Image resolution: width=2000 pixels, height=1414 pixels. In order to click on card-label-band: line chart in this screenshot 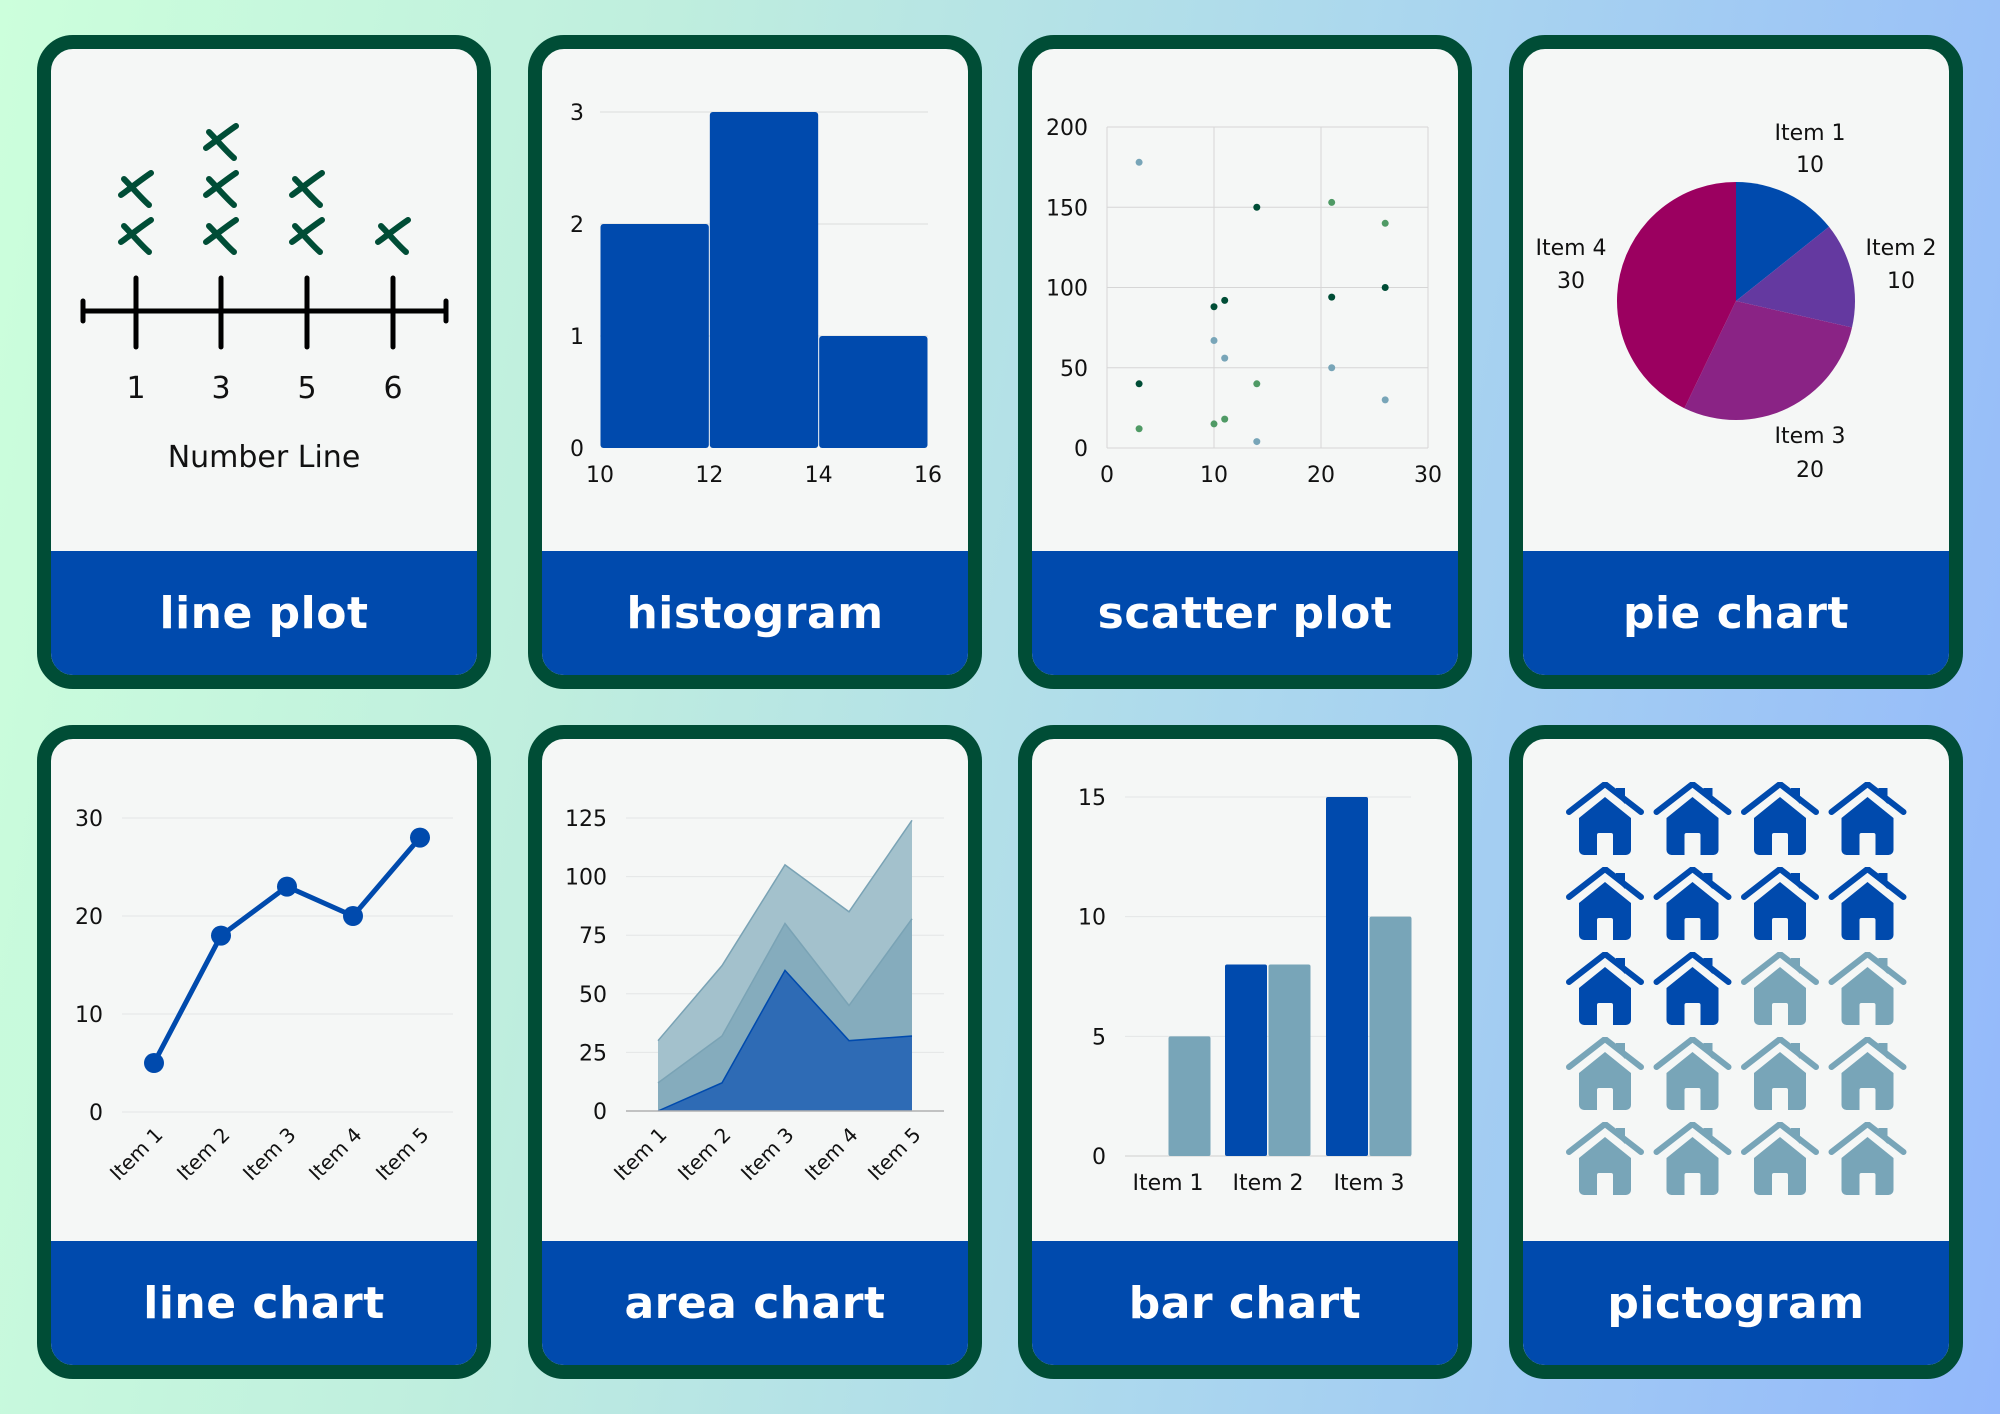, I will do `click(264, 1303)`.